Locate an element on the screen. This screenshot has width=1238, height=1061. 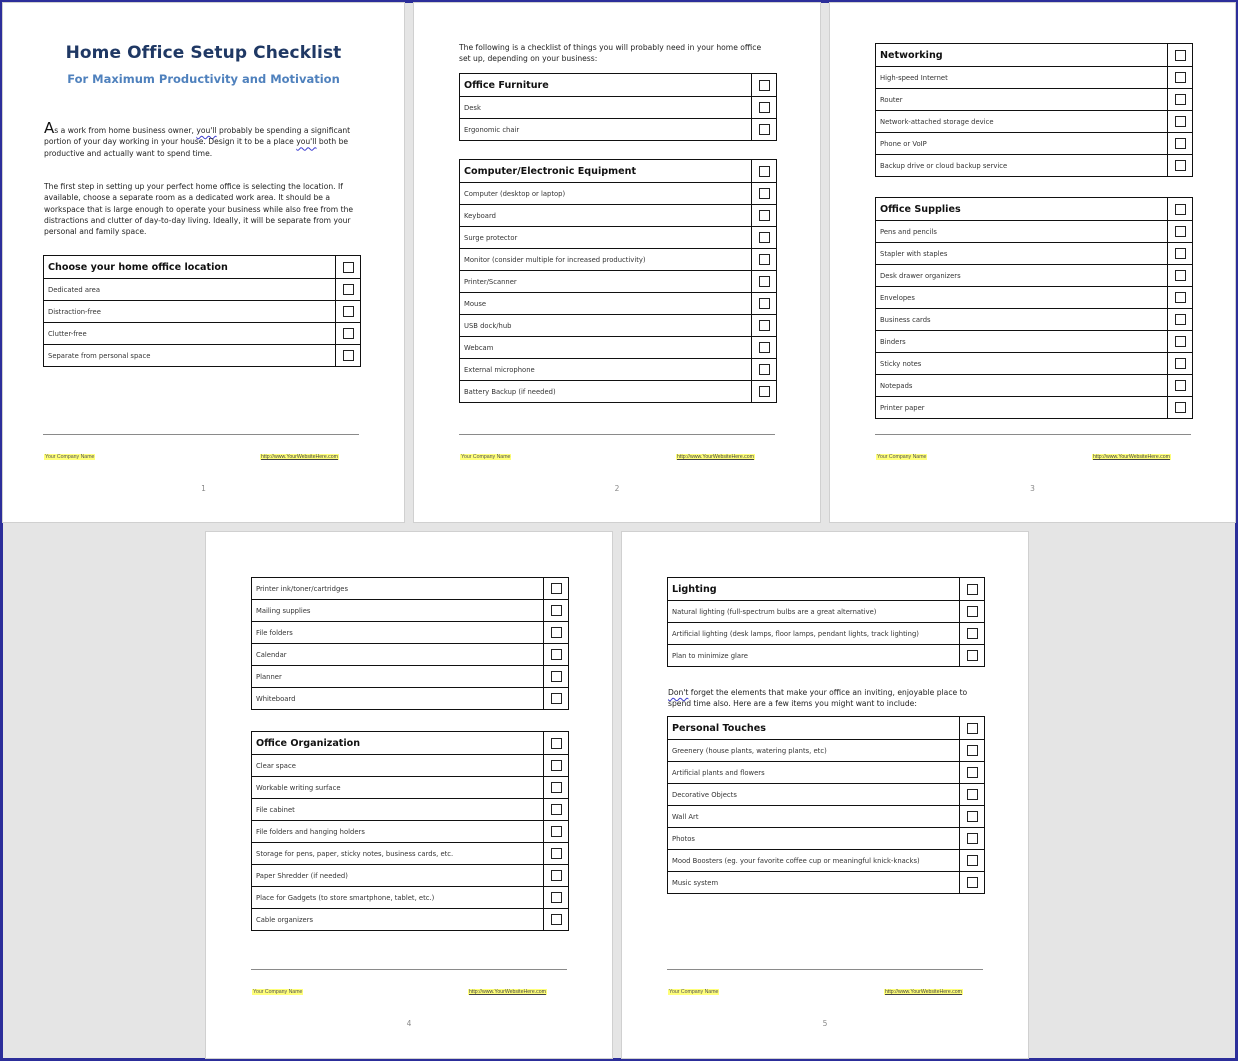
checklist-item-label: Decorative Objects is located at coordinates (813, 794).